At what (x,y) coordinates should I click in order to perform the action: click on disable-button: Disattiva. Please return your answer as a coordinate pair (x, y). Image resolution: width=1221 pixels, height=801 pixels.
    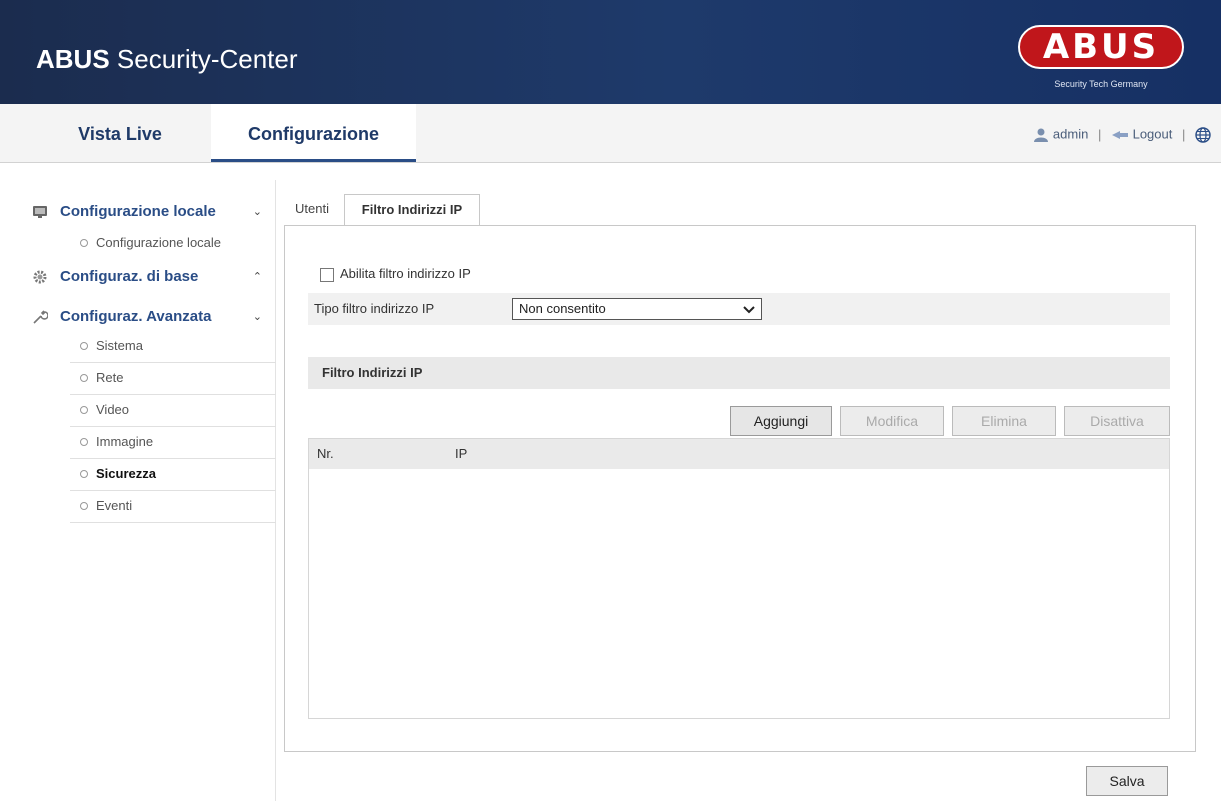
    Looking at the image, I should click on (1117, 421).